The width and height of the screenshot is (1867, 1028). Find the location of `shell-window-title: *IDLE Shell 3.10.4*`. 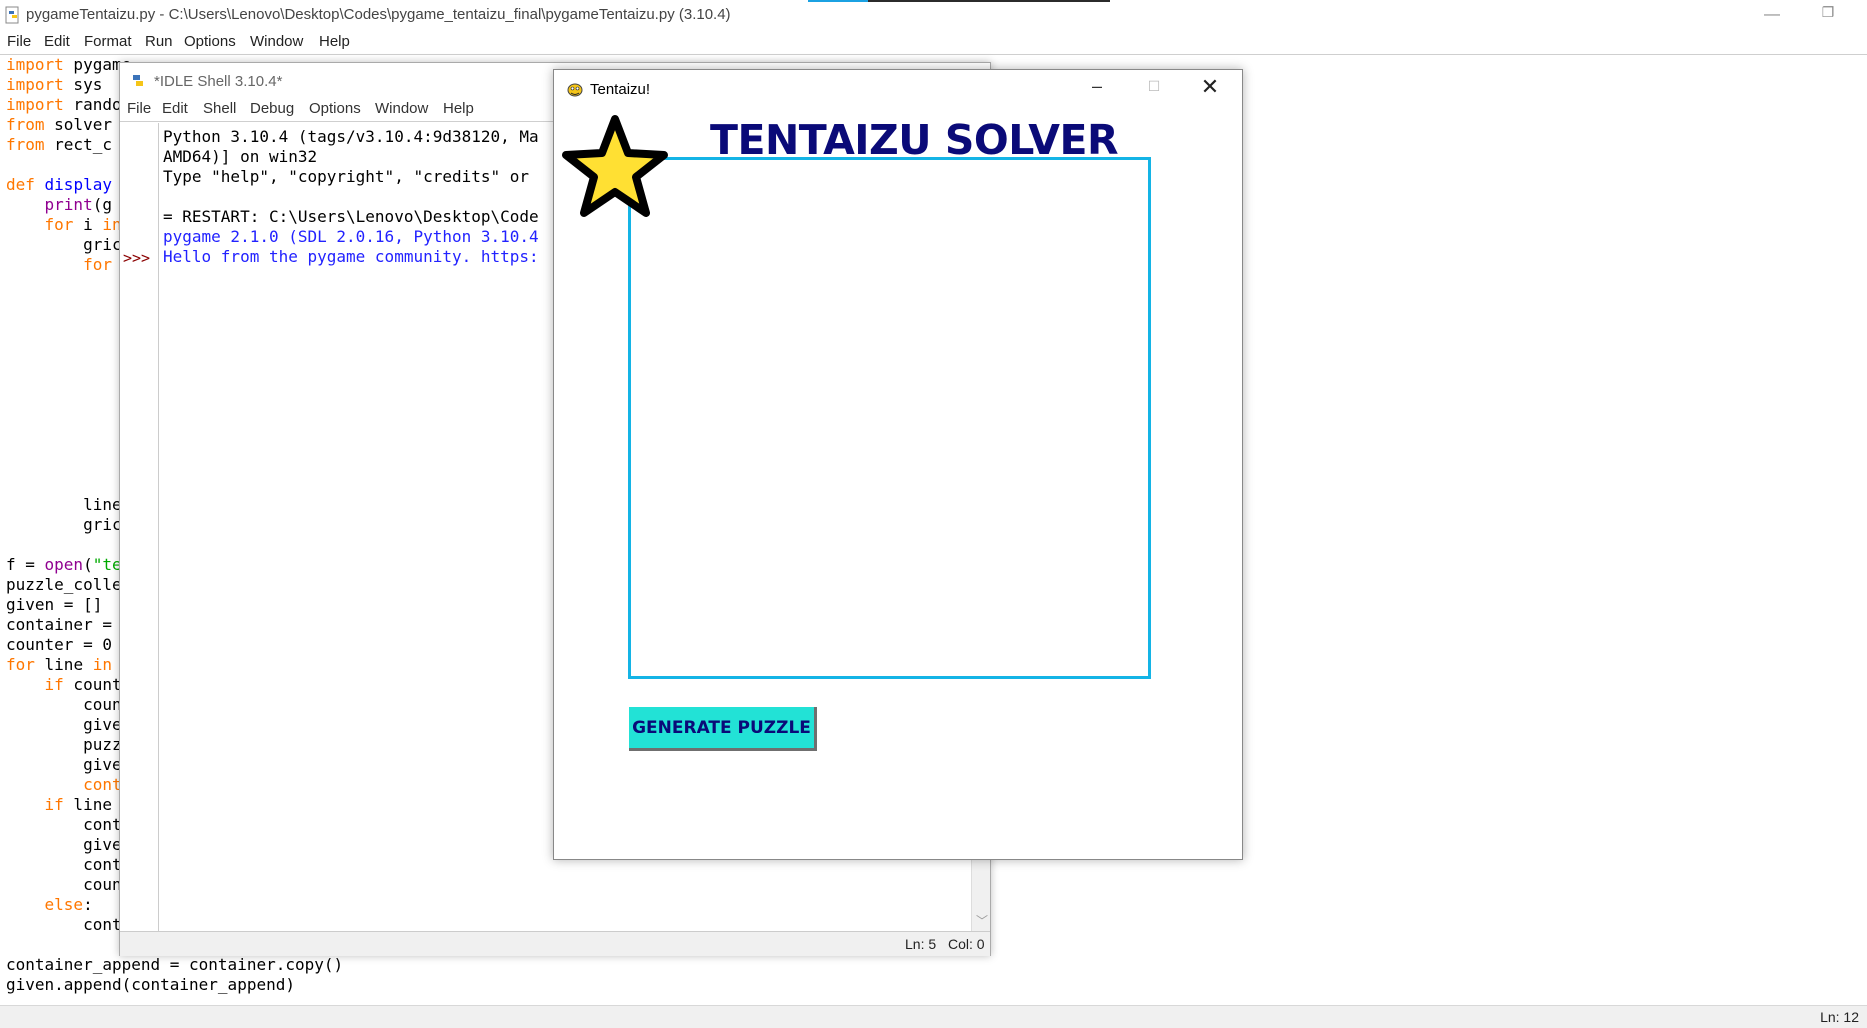

shell-window-title: *IDLE Shell 3.10.4* is located at coordinates (218, 81).